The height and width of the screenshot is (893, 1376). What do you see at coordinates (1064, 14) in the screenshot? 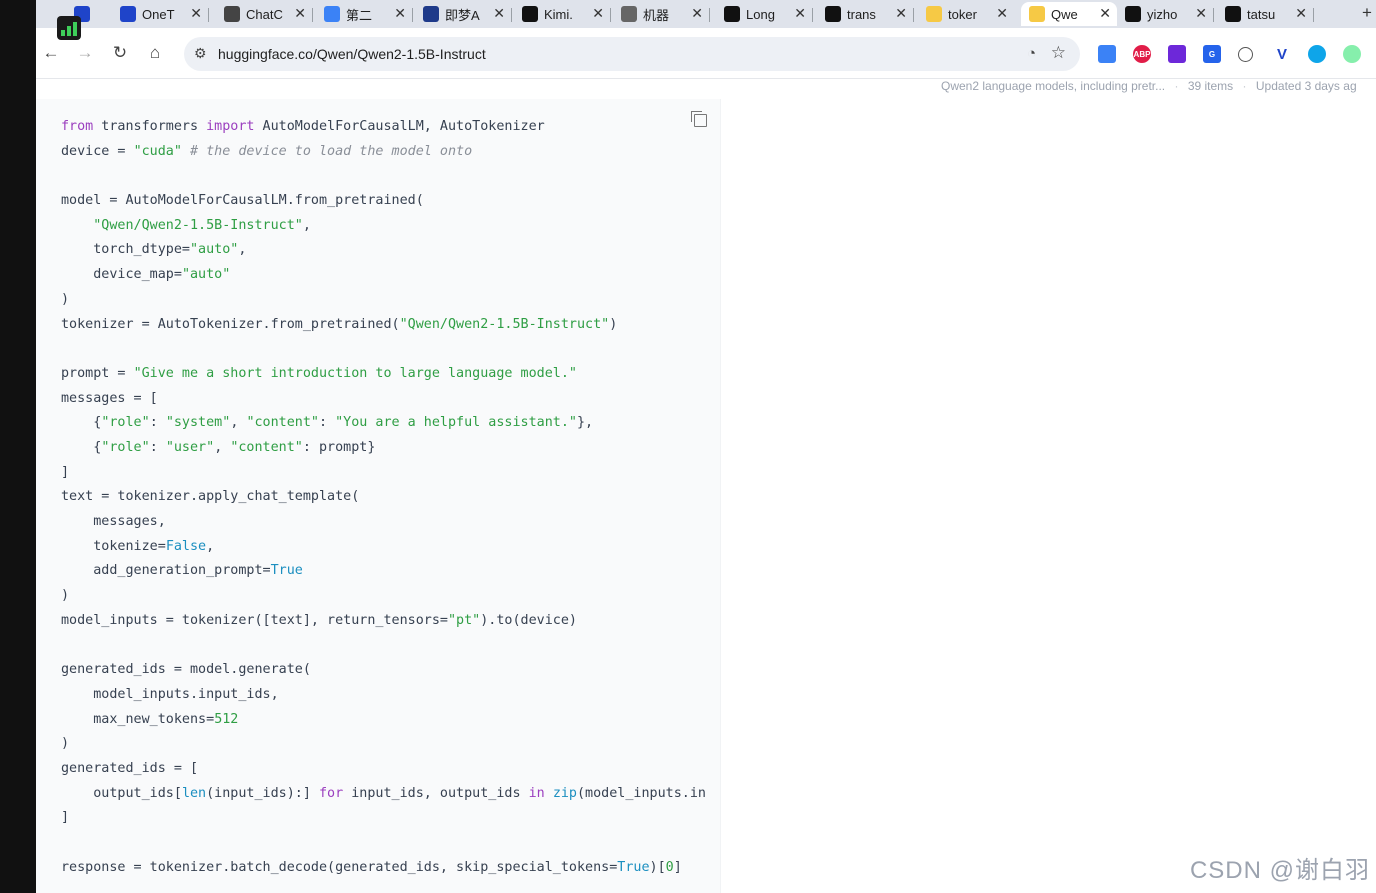
I see `tab-label: Qwe` at bounding box center [1064, 14].